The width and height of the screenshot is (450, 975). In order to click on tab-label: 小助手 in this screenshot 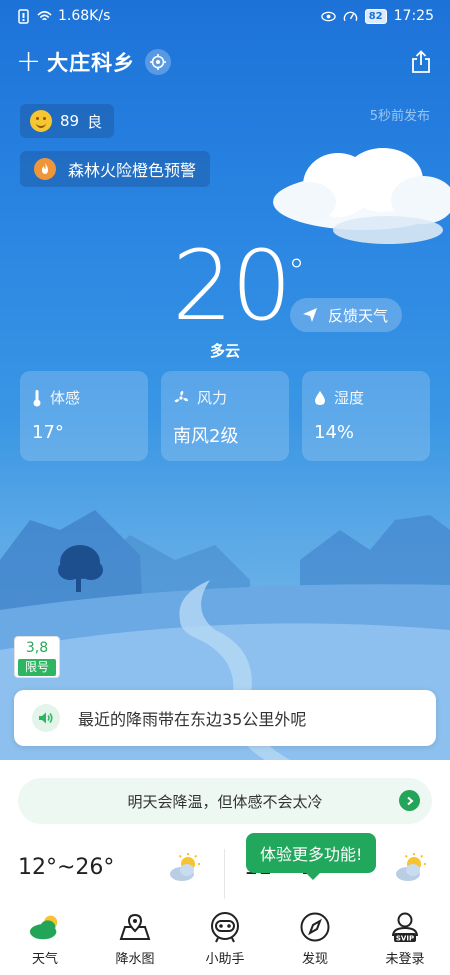, I will do `click(225, 959)`.